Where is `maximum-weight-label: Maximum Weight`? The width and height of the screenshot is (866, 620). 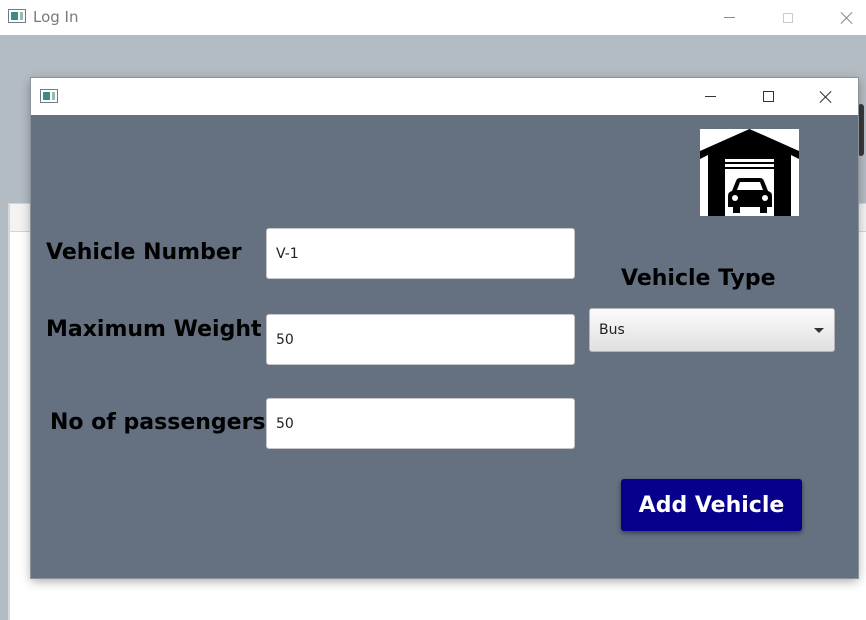 maximum-weight-label: Maximum Weight is located at coordinates (154, 329).